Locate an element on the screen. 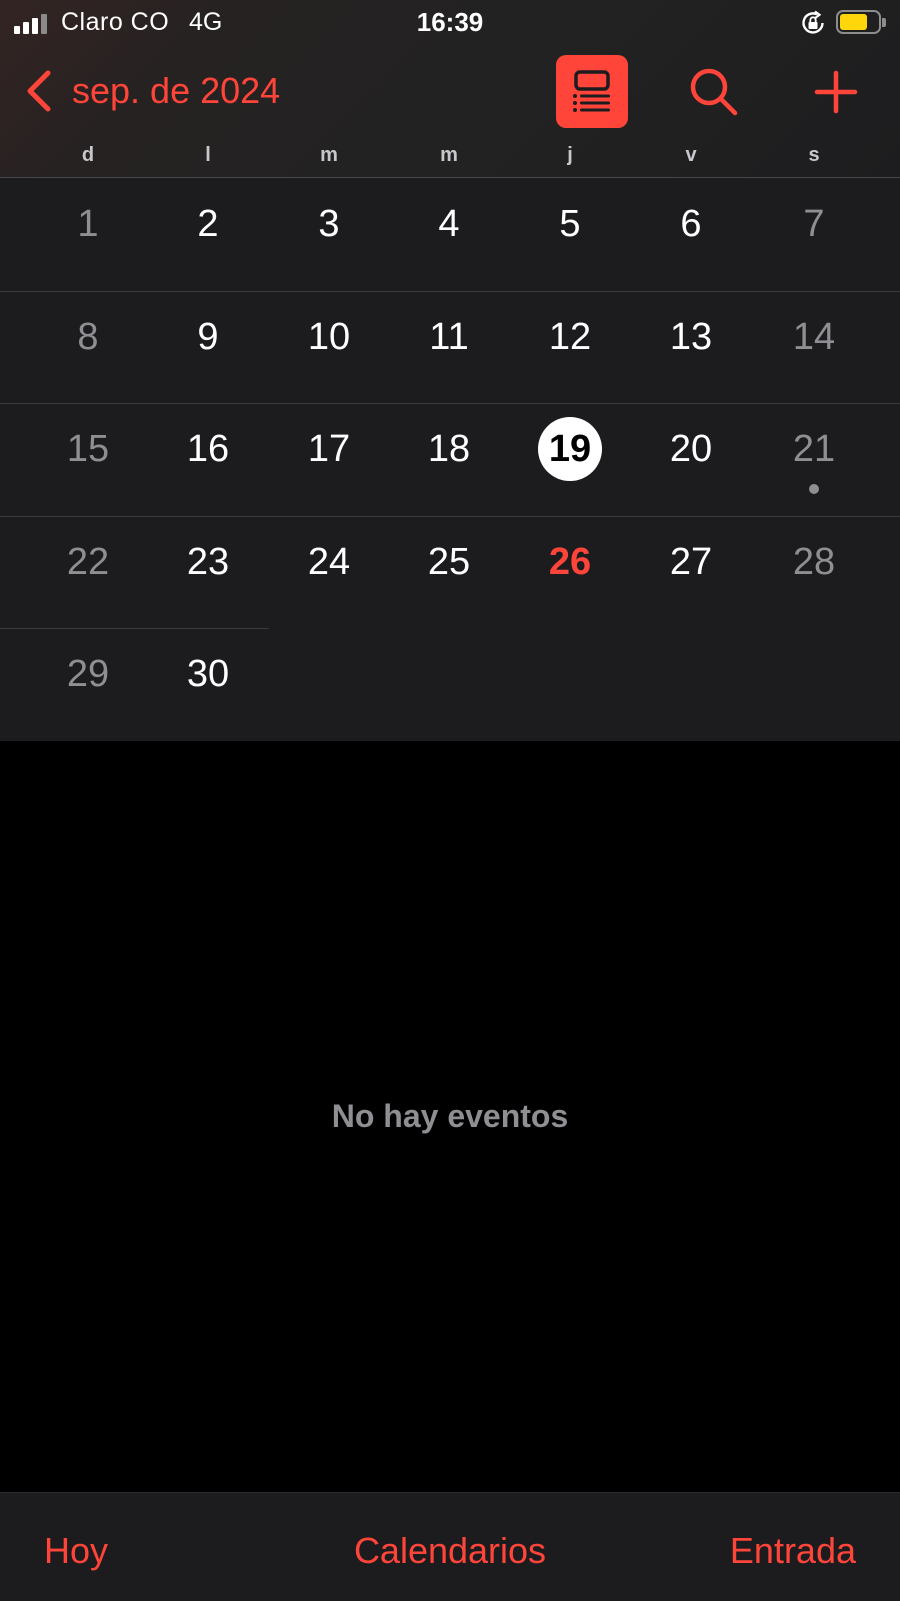 The width and height of the screenshot is (900, 1601). day-cell: 2 is located at coordinates (208, 228).